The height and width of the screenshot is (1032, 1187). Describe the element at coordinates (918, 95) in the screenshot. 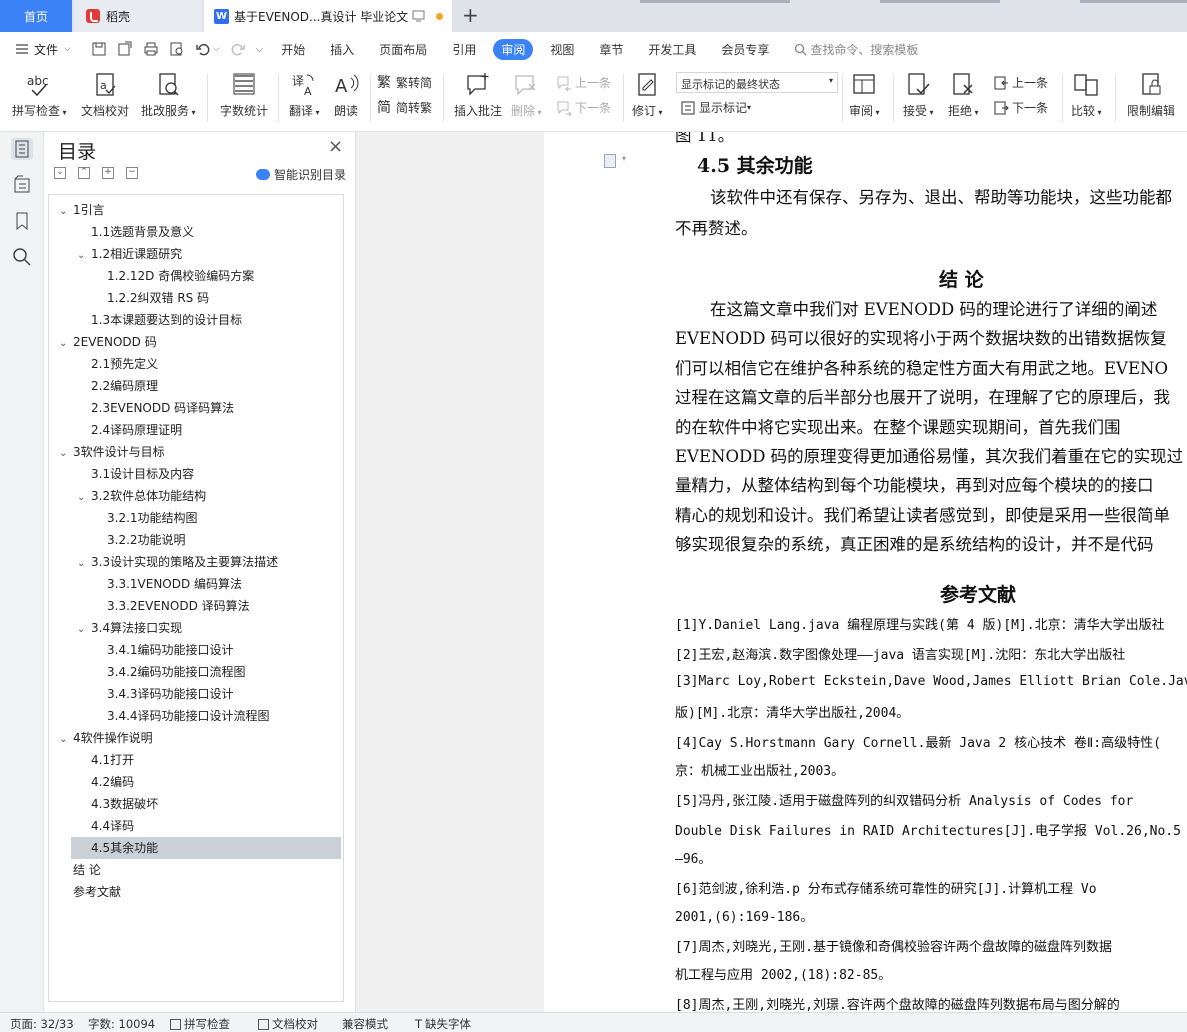

I see `accept-button: 接受 ▾` at that location.